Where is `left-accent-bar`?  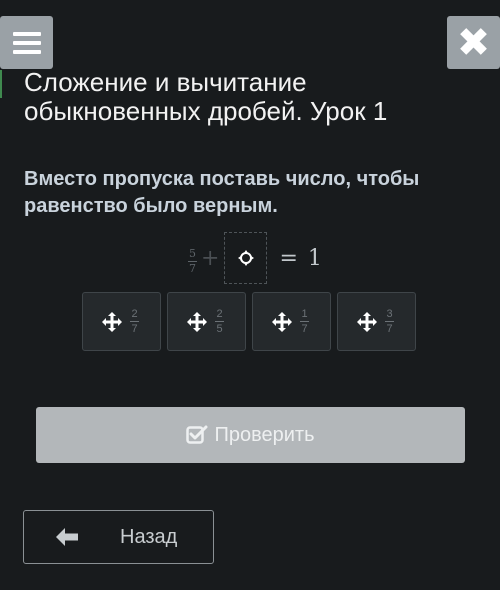
left-accent-bar is located at coordinates (1, 84).